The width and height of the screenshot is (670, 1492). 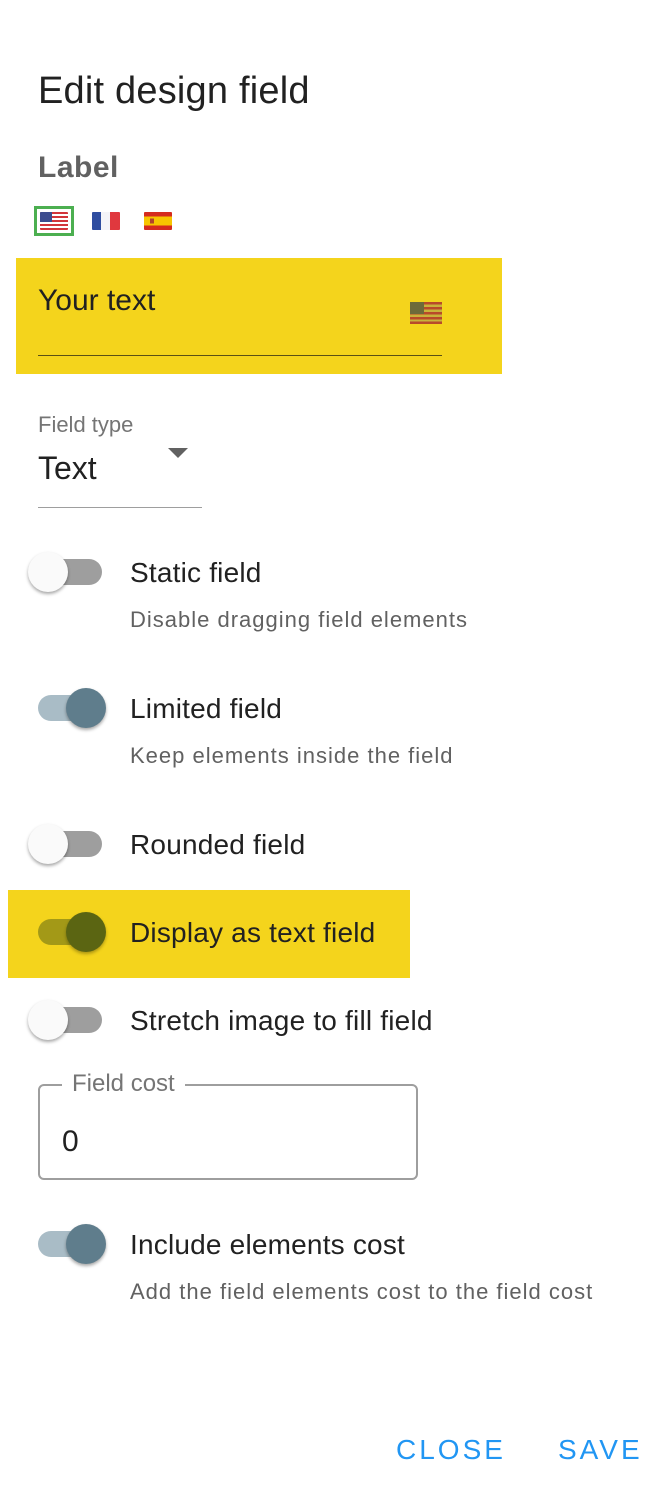 I want to click on display-as-text-field-label: Display as text field, so click(x=253, y=932).